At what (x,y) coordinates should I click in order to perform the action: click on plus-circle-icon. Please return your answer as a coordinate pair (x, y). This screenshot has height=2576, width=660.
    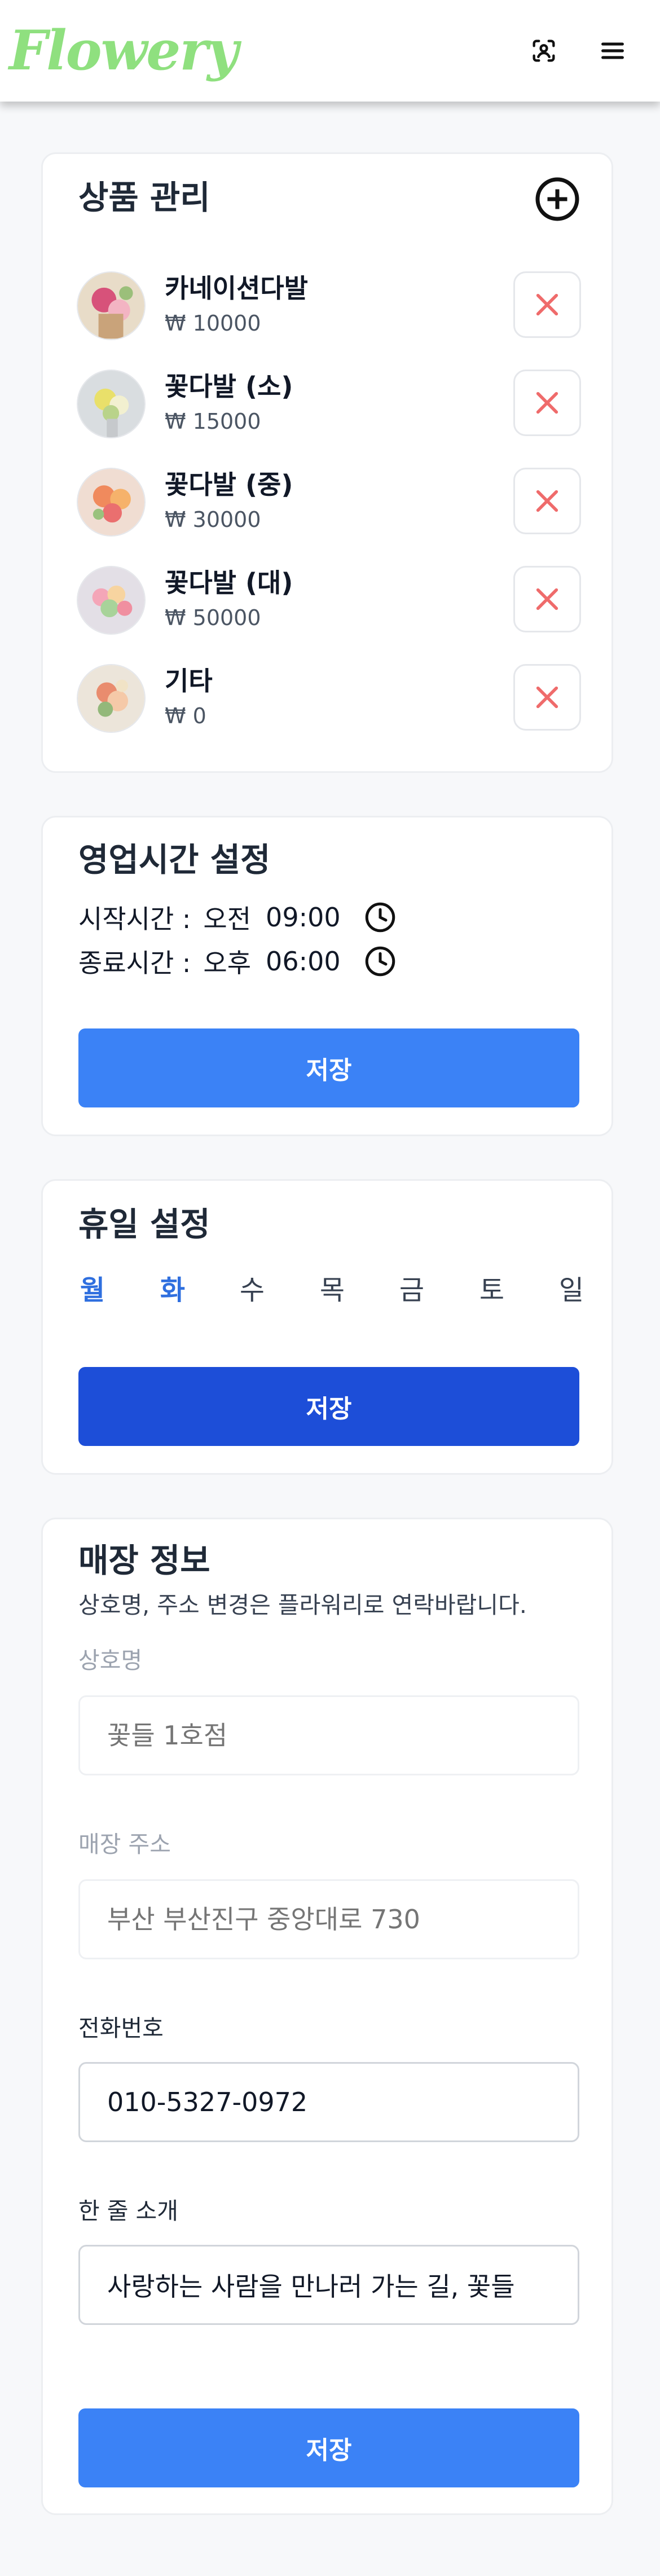
    Looking at the image, I should click on (557, 199).